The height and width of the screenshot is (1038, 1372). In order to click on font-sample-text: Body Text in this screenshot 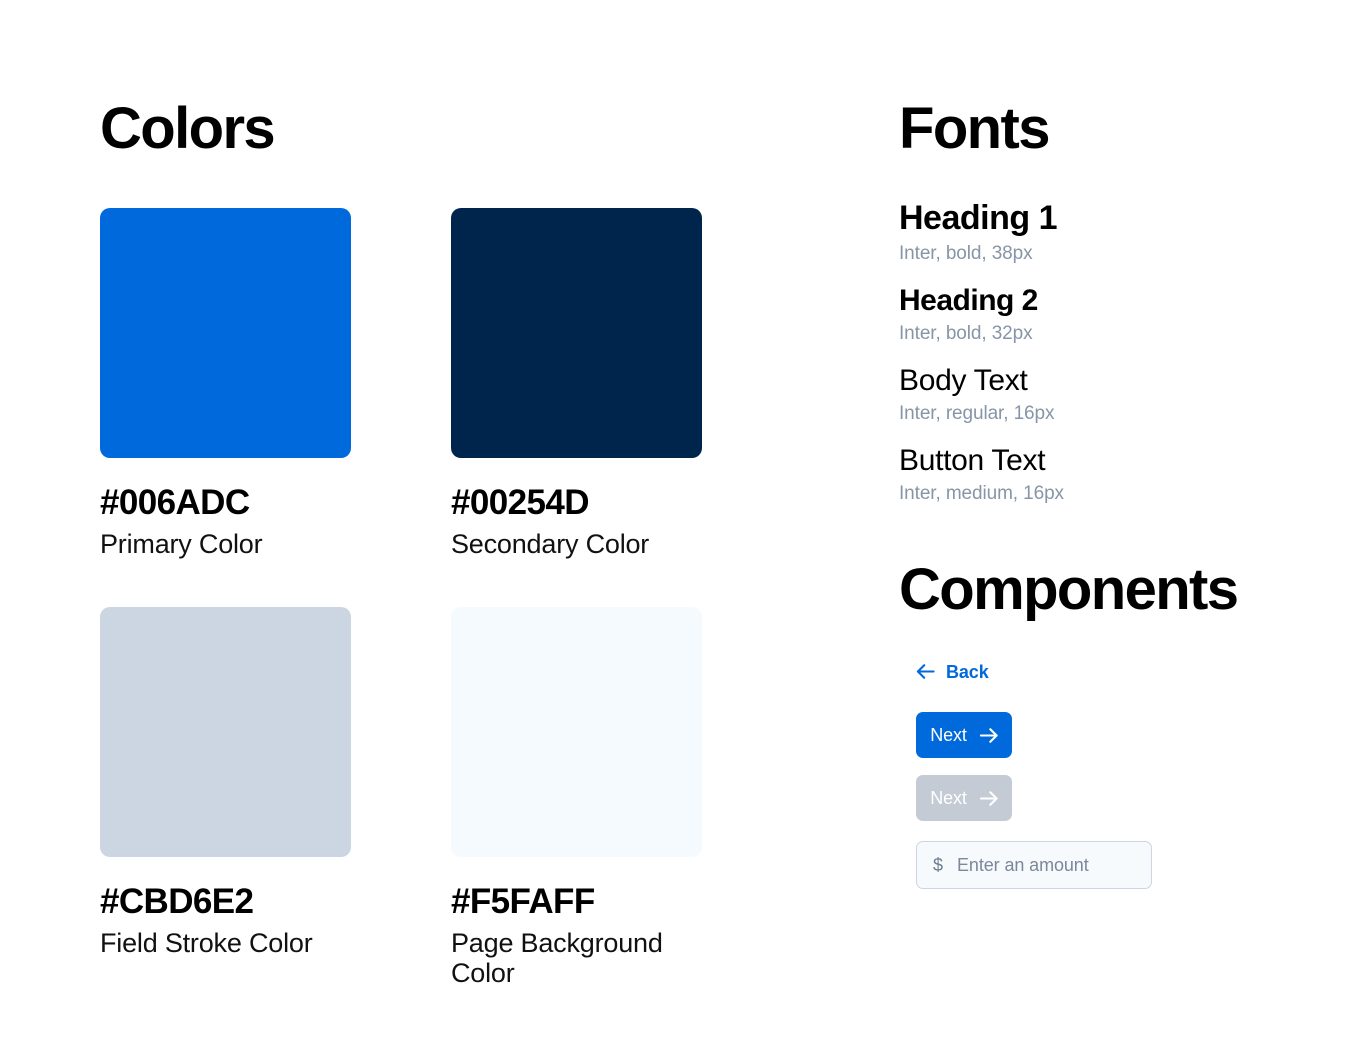, I will do `click(963, 380)`.